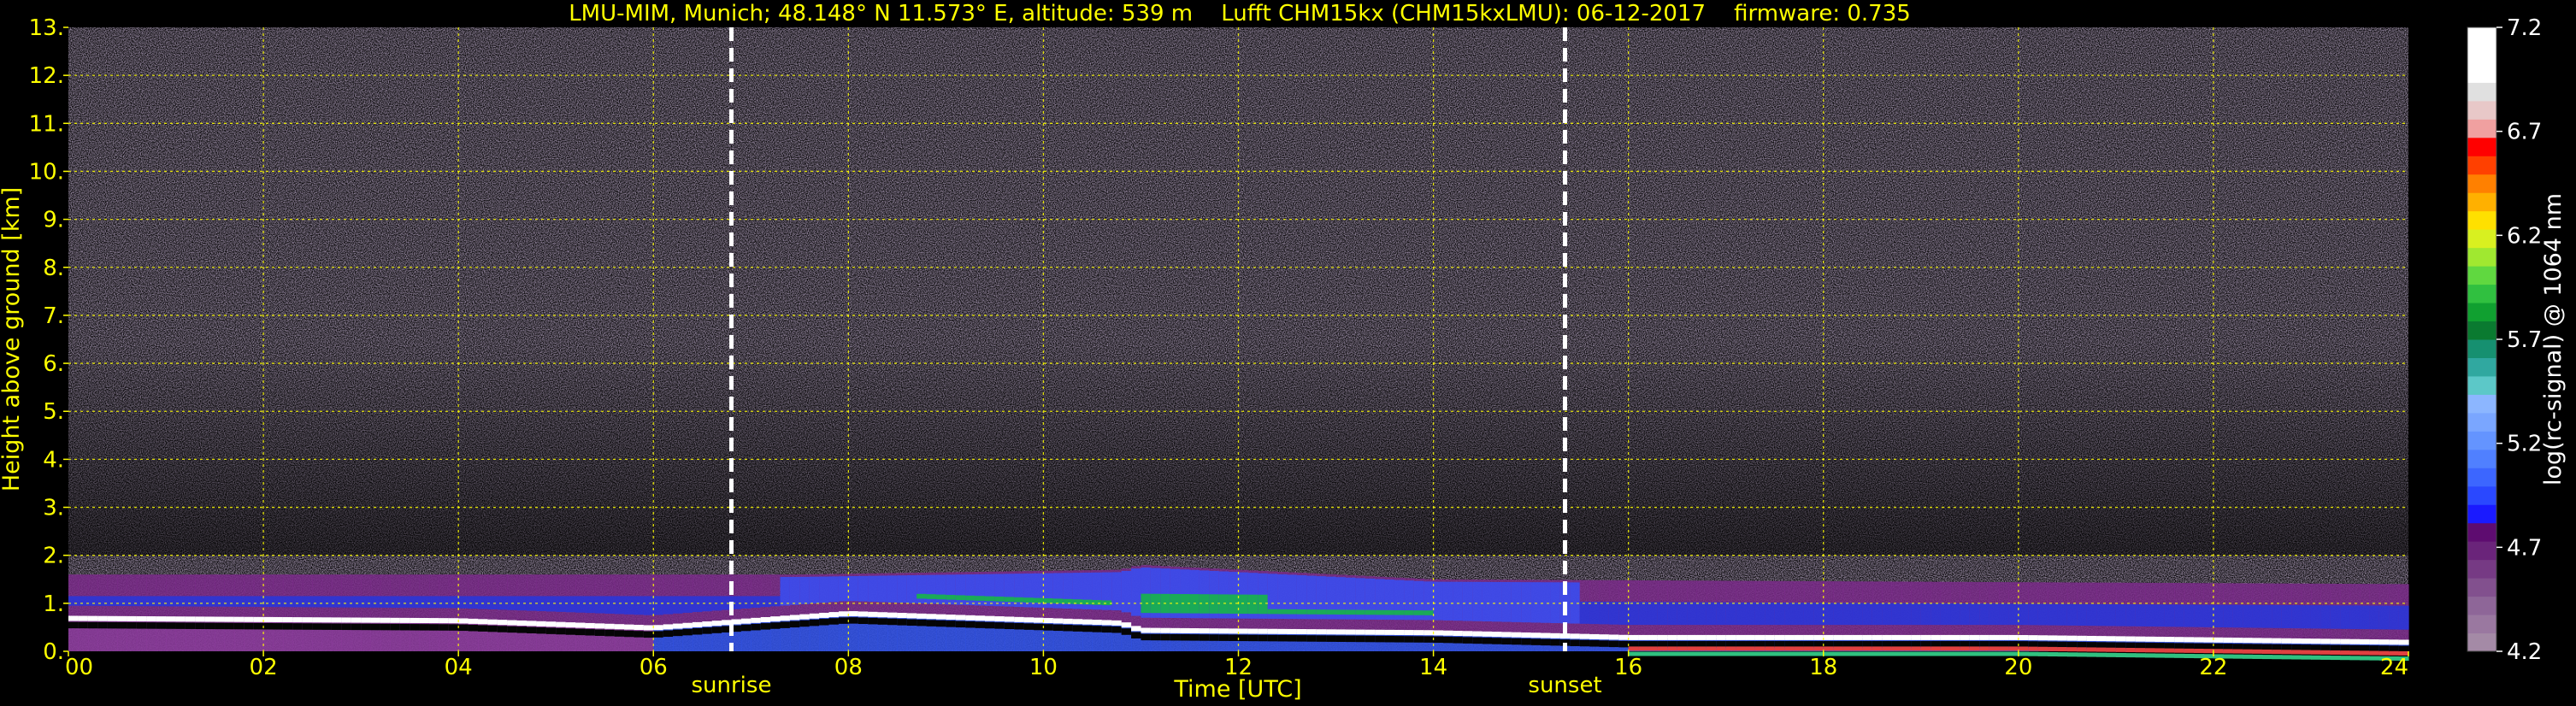 The image size is (2576, 706). I want to click on x-tick-label: 24, so click(2394, 667).